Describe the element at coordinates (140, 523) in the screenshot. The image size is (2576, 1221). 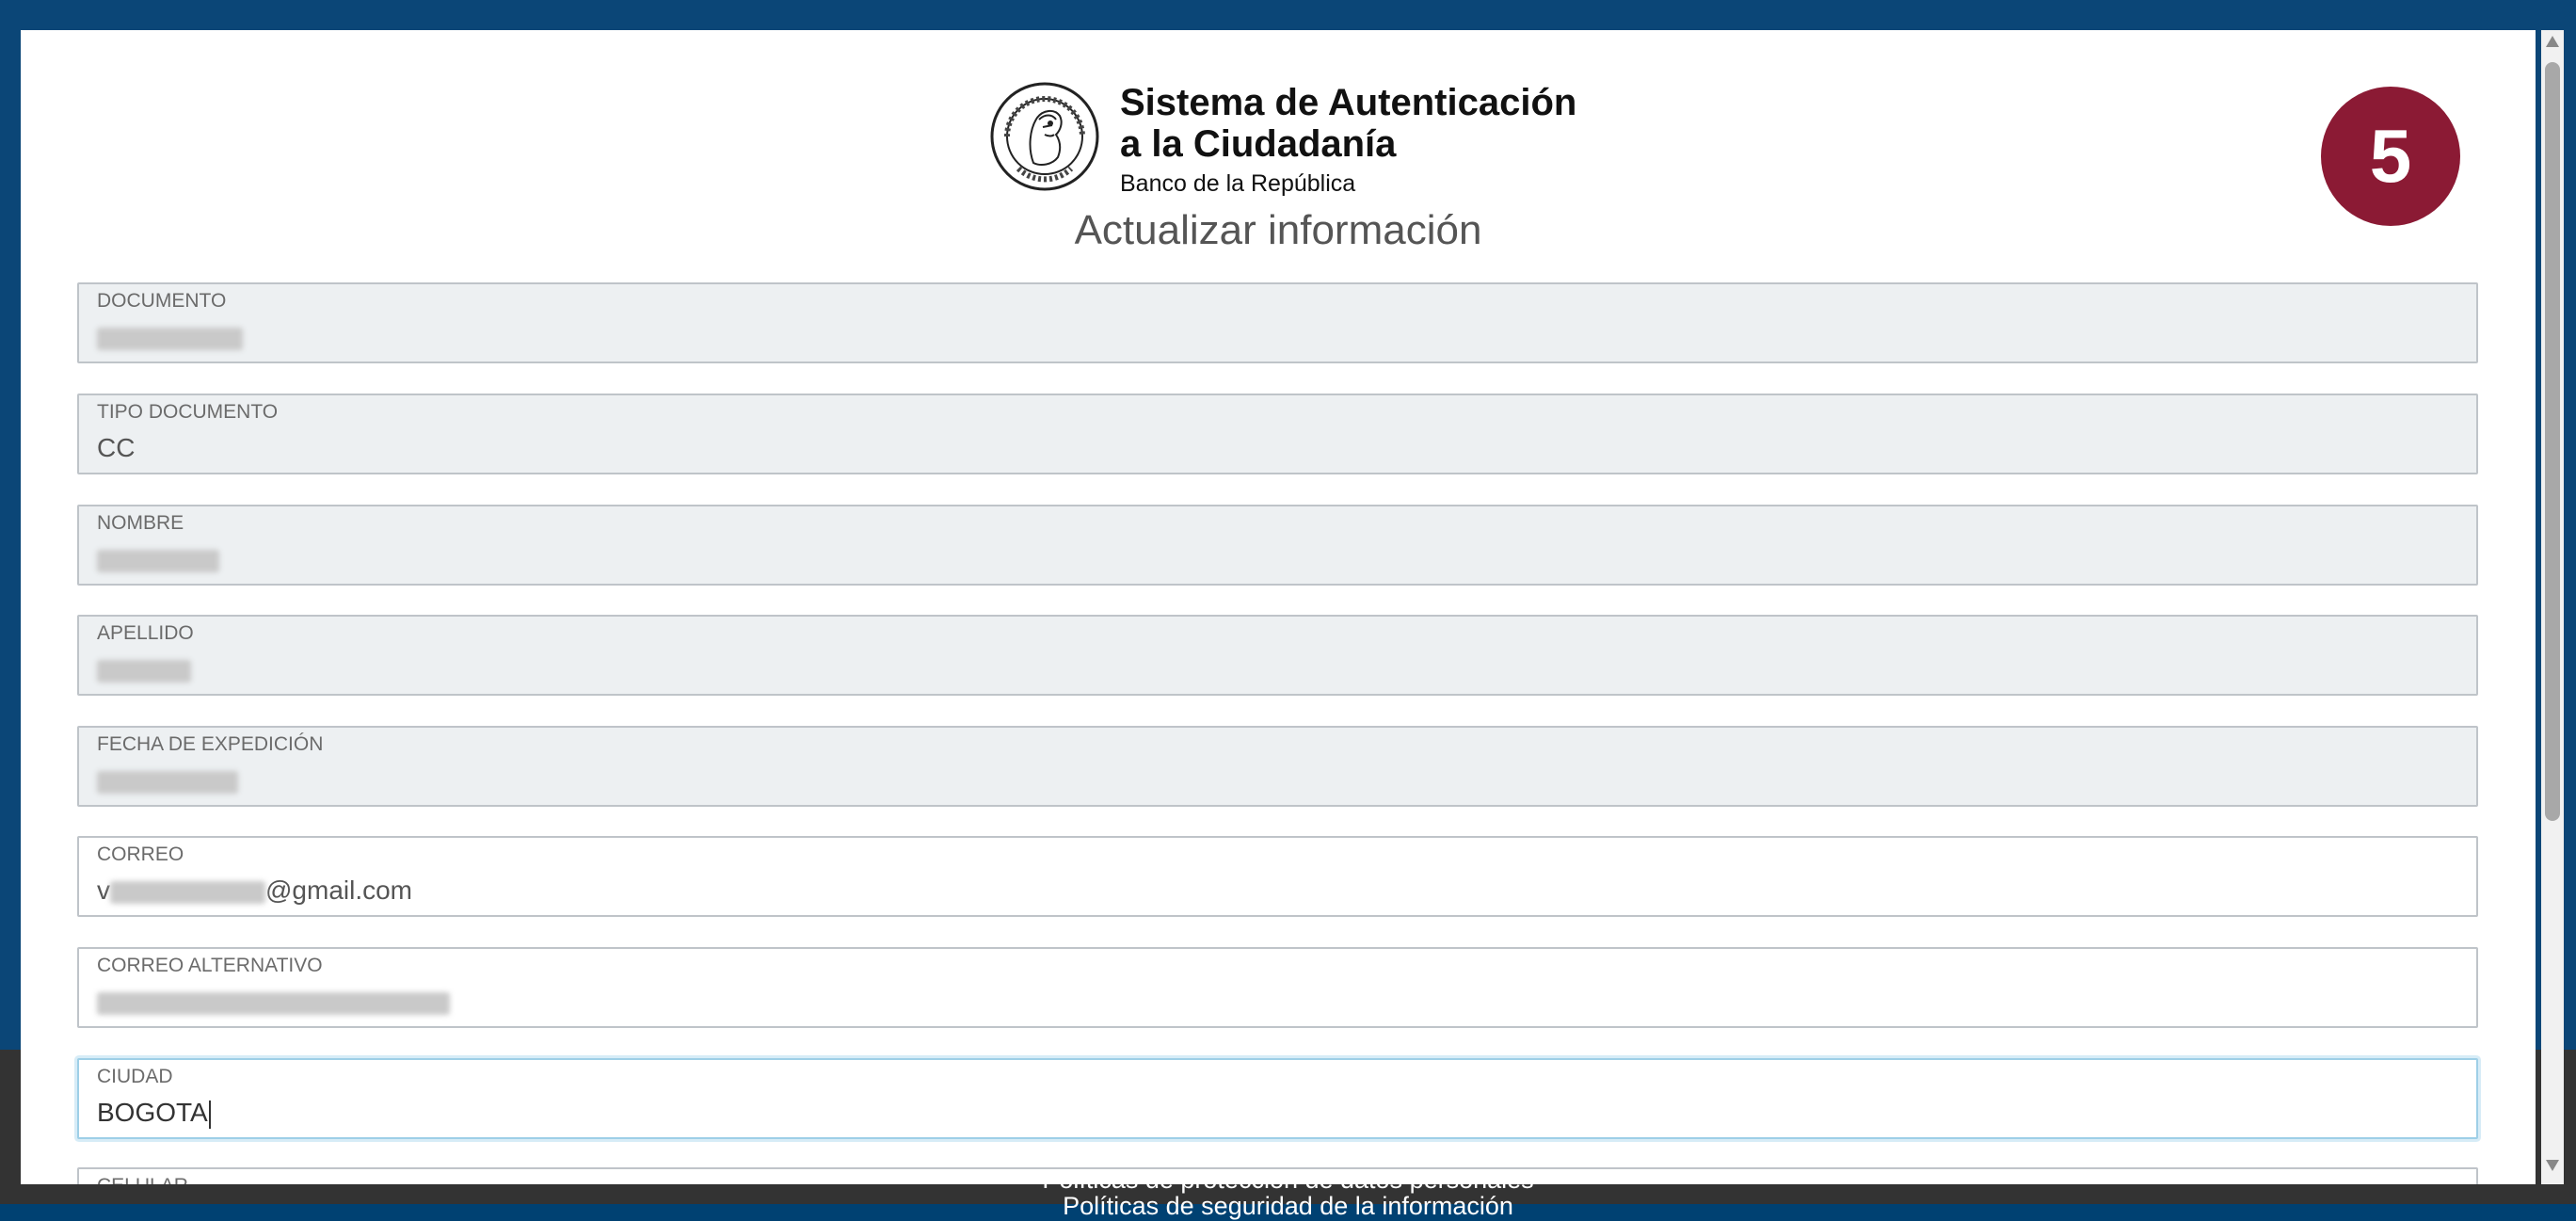
I see `nombre-label: NOMBRE` at that location.